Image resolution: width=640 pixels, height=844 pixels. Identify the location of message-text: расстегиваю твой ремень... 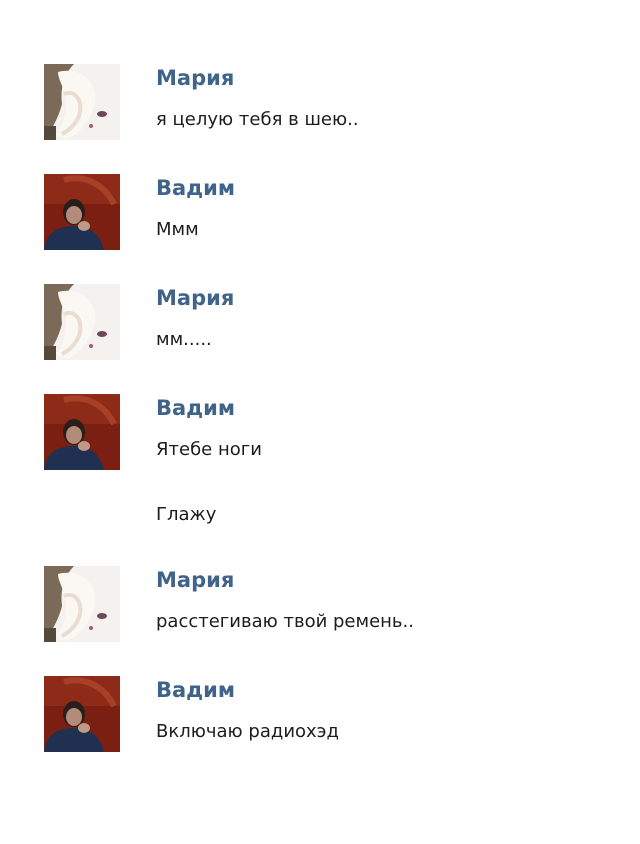
(285, 621).